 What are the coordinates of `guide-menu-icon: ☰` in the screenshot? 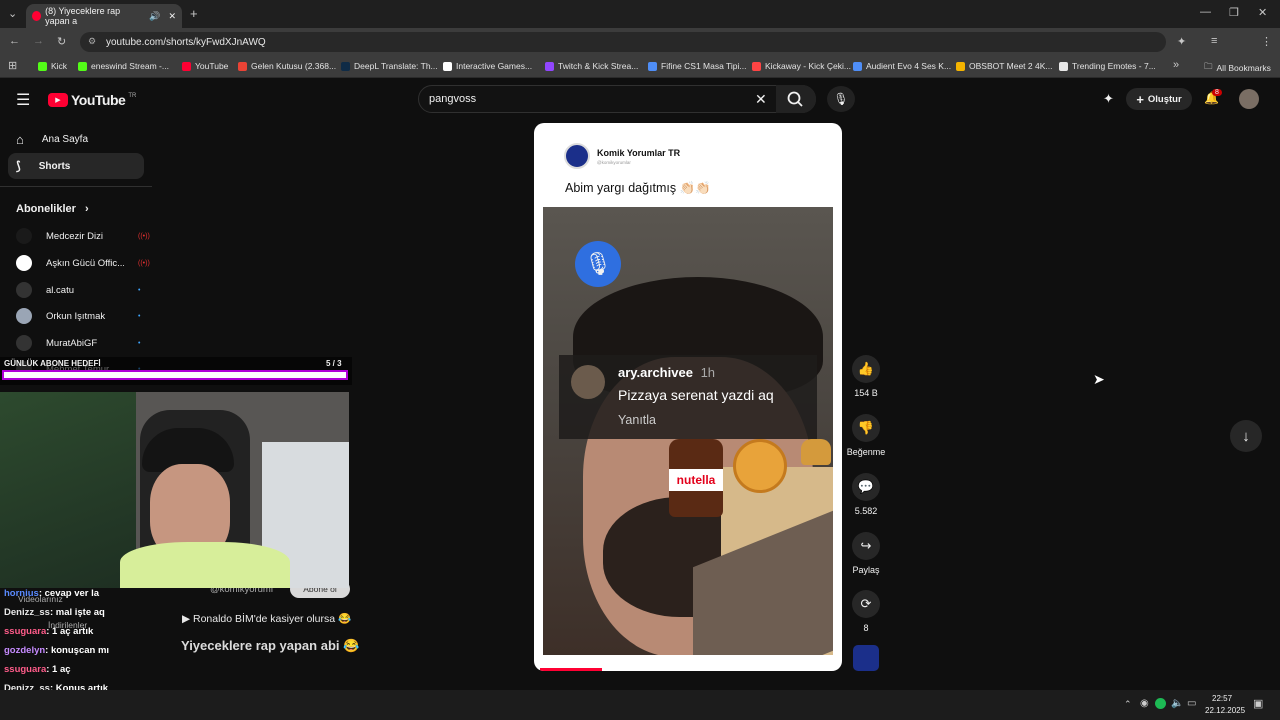 It's located at (23, 100).